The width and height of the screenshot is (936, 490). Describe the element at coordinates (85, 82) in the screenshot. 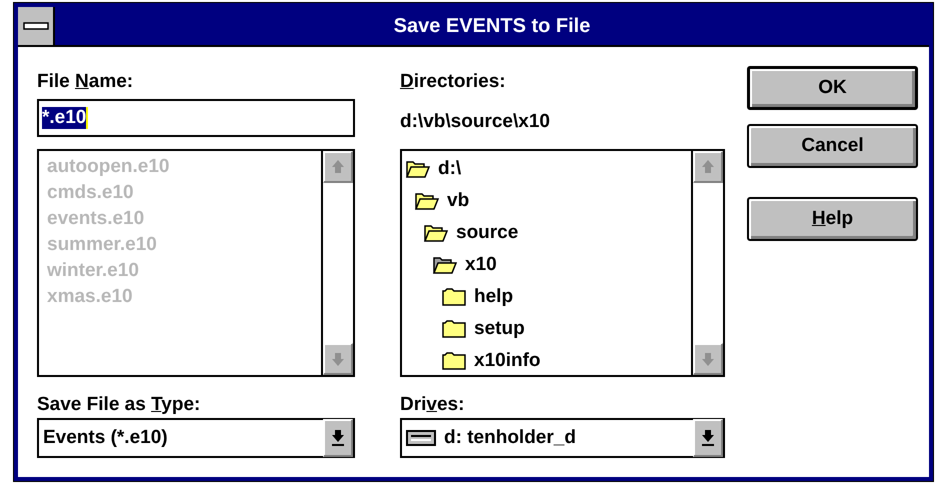

I see `field-label: File Name:` at that location.